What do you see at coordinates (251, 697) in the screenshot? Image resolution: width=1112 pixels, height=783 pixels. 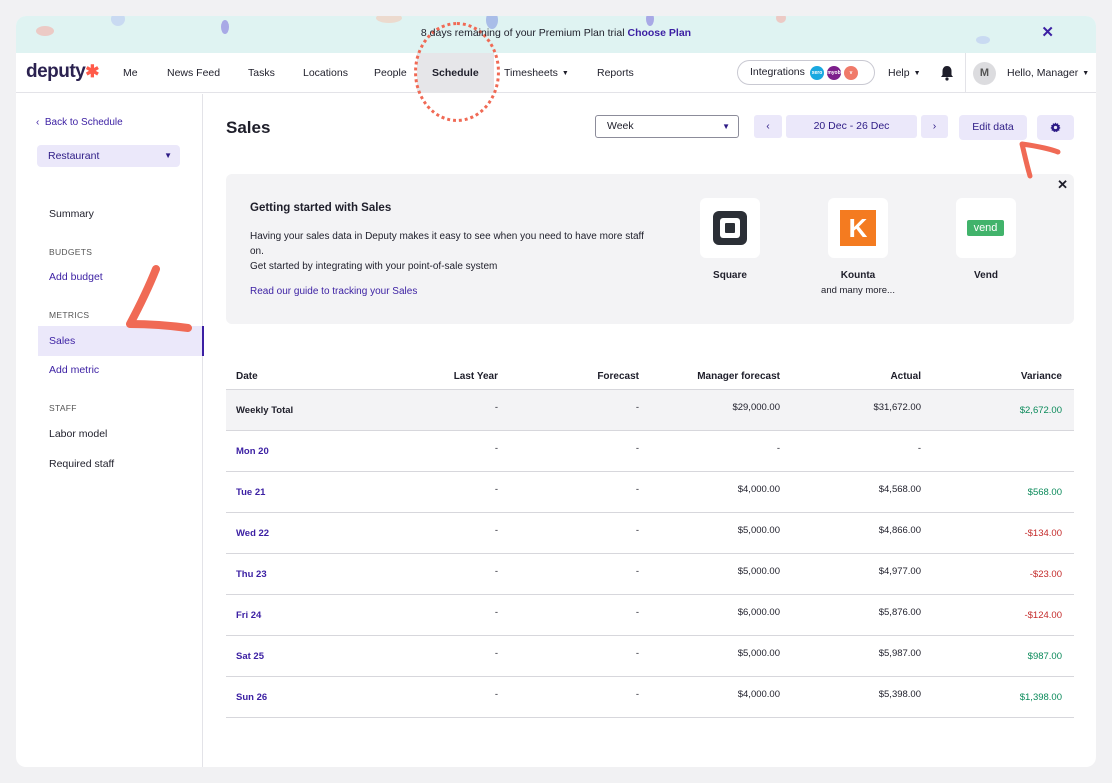 I see `day-link: Sun 26` at bounding box center [251, 697].